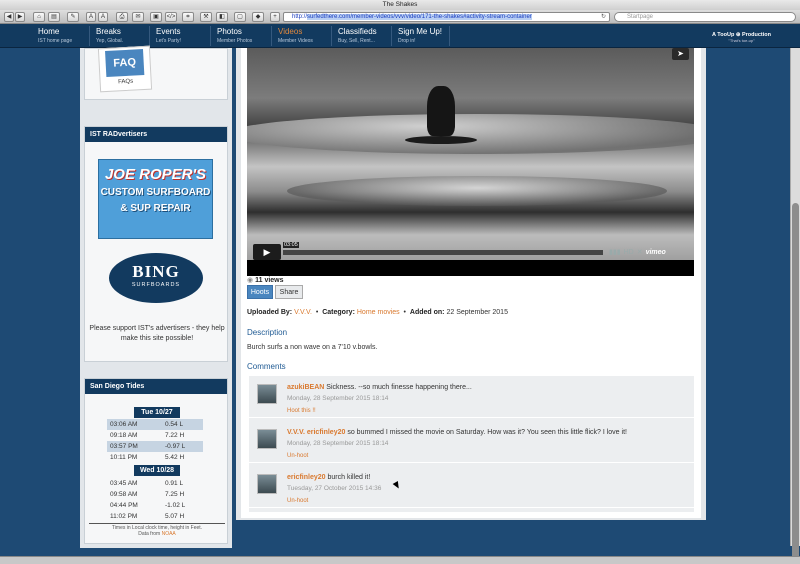 The height and width of the screenshot is (564, 800). What do you see at coordinates (241, 36) in the screenshot?
I see `nav-item-photos: Photos Member Photos` at bounding box center [241, 36].